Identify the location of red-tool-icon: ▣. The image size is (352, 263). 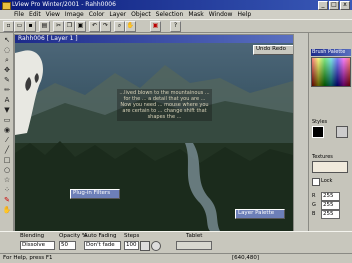
(155, 26).